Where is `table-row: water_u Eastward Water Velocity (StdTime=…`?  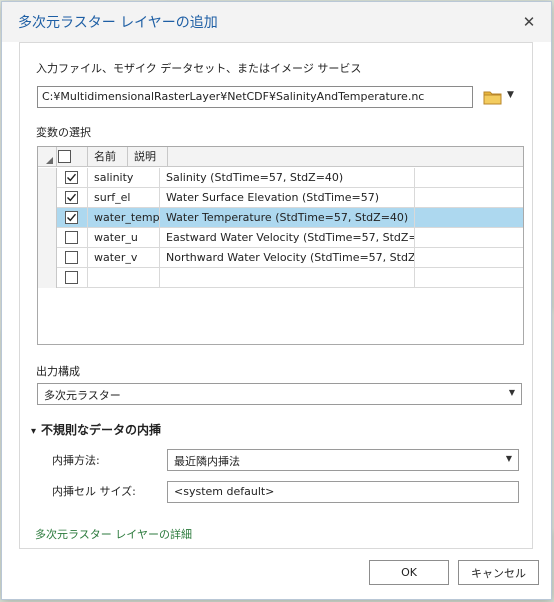 table-row: water_u Eastward Water Velocity (StdTime=… is located at coordinates (280, 238).